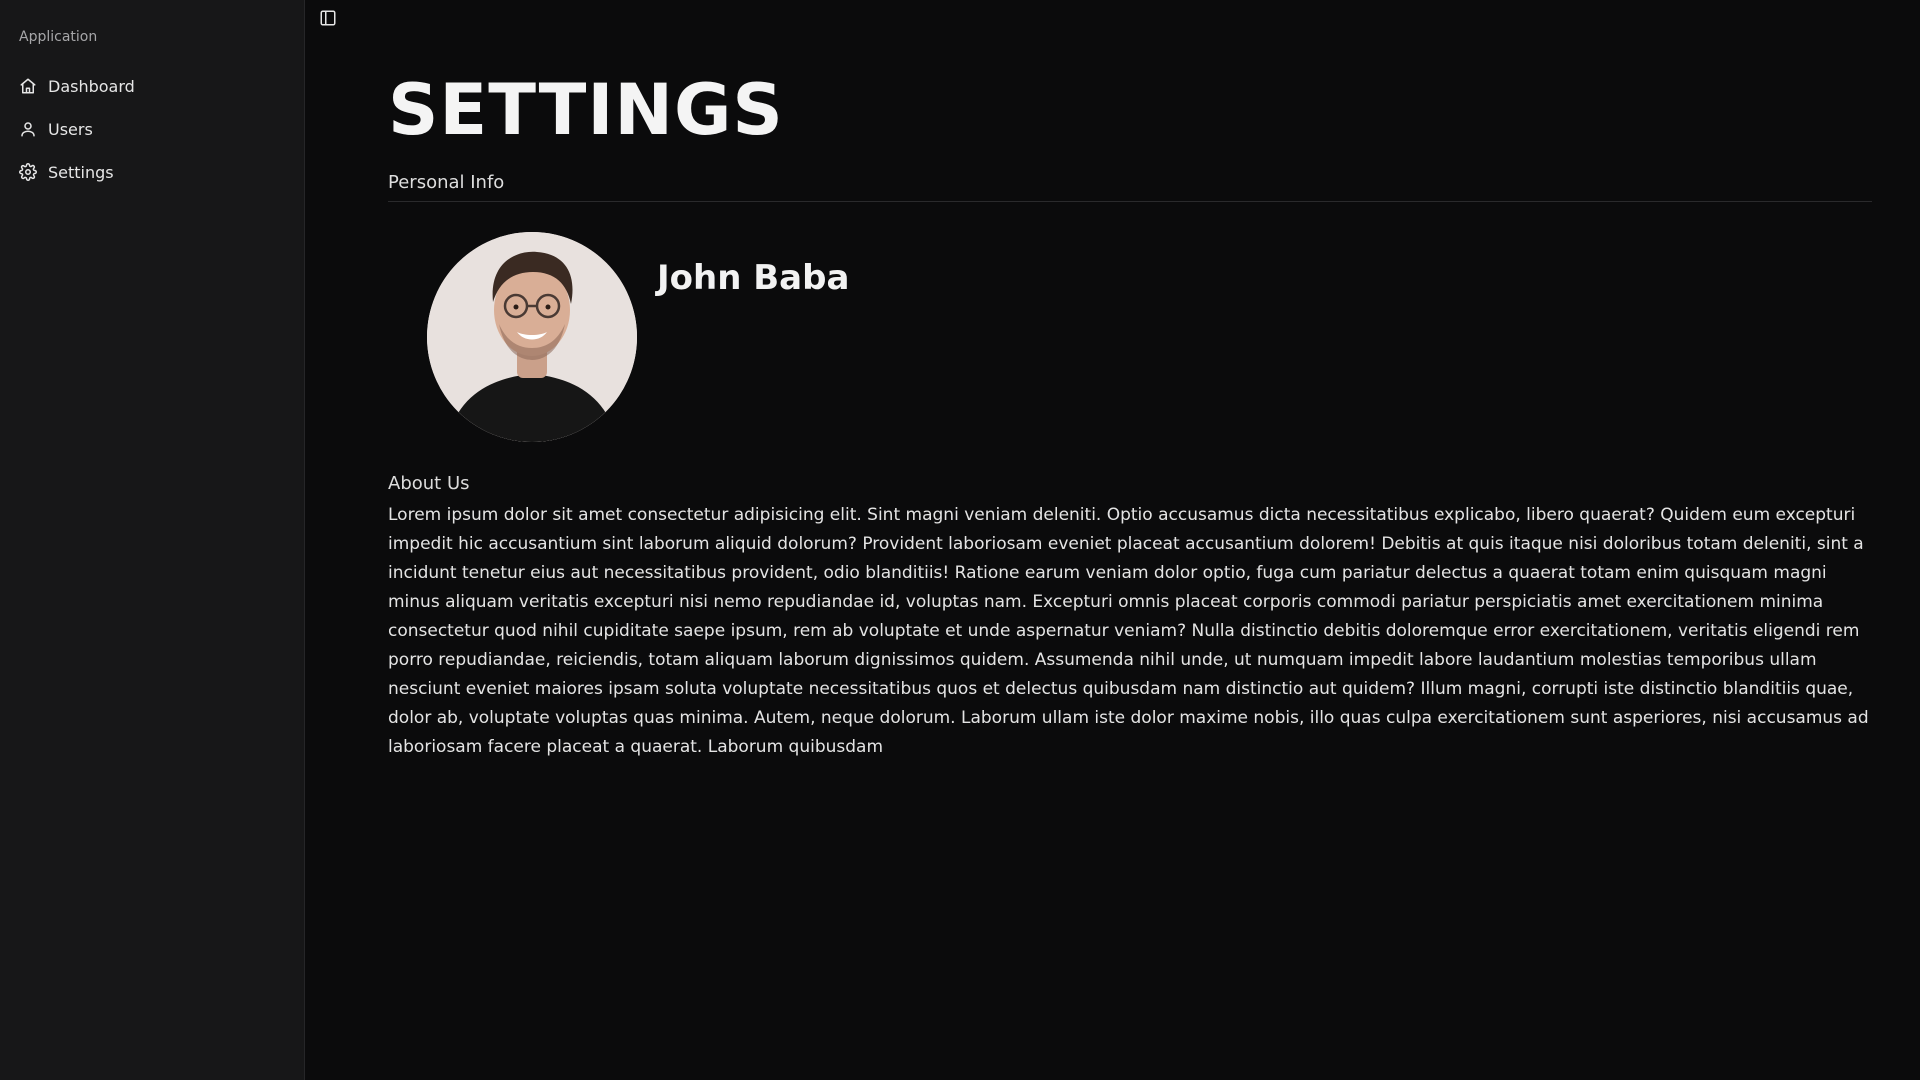  What do you see at coordinates (1130, 187) in the screenshot?
I see `personal-info-section-label: Personal Info` at bounding box center [1130, 187].